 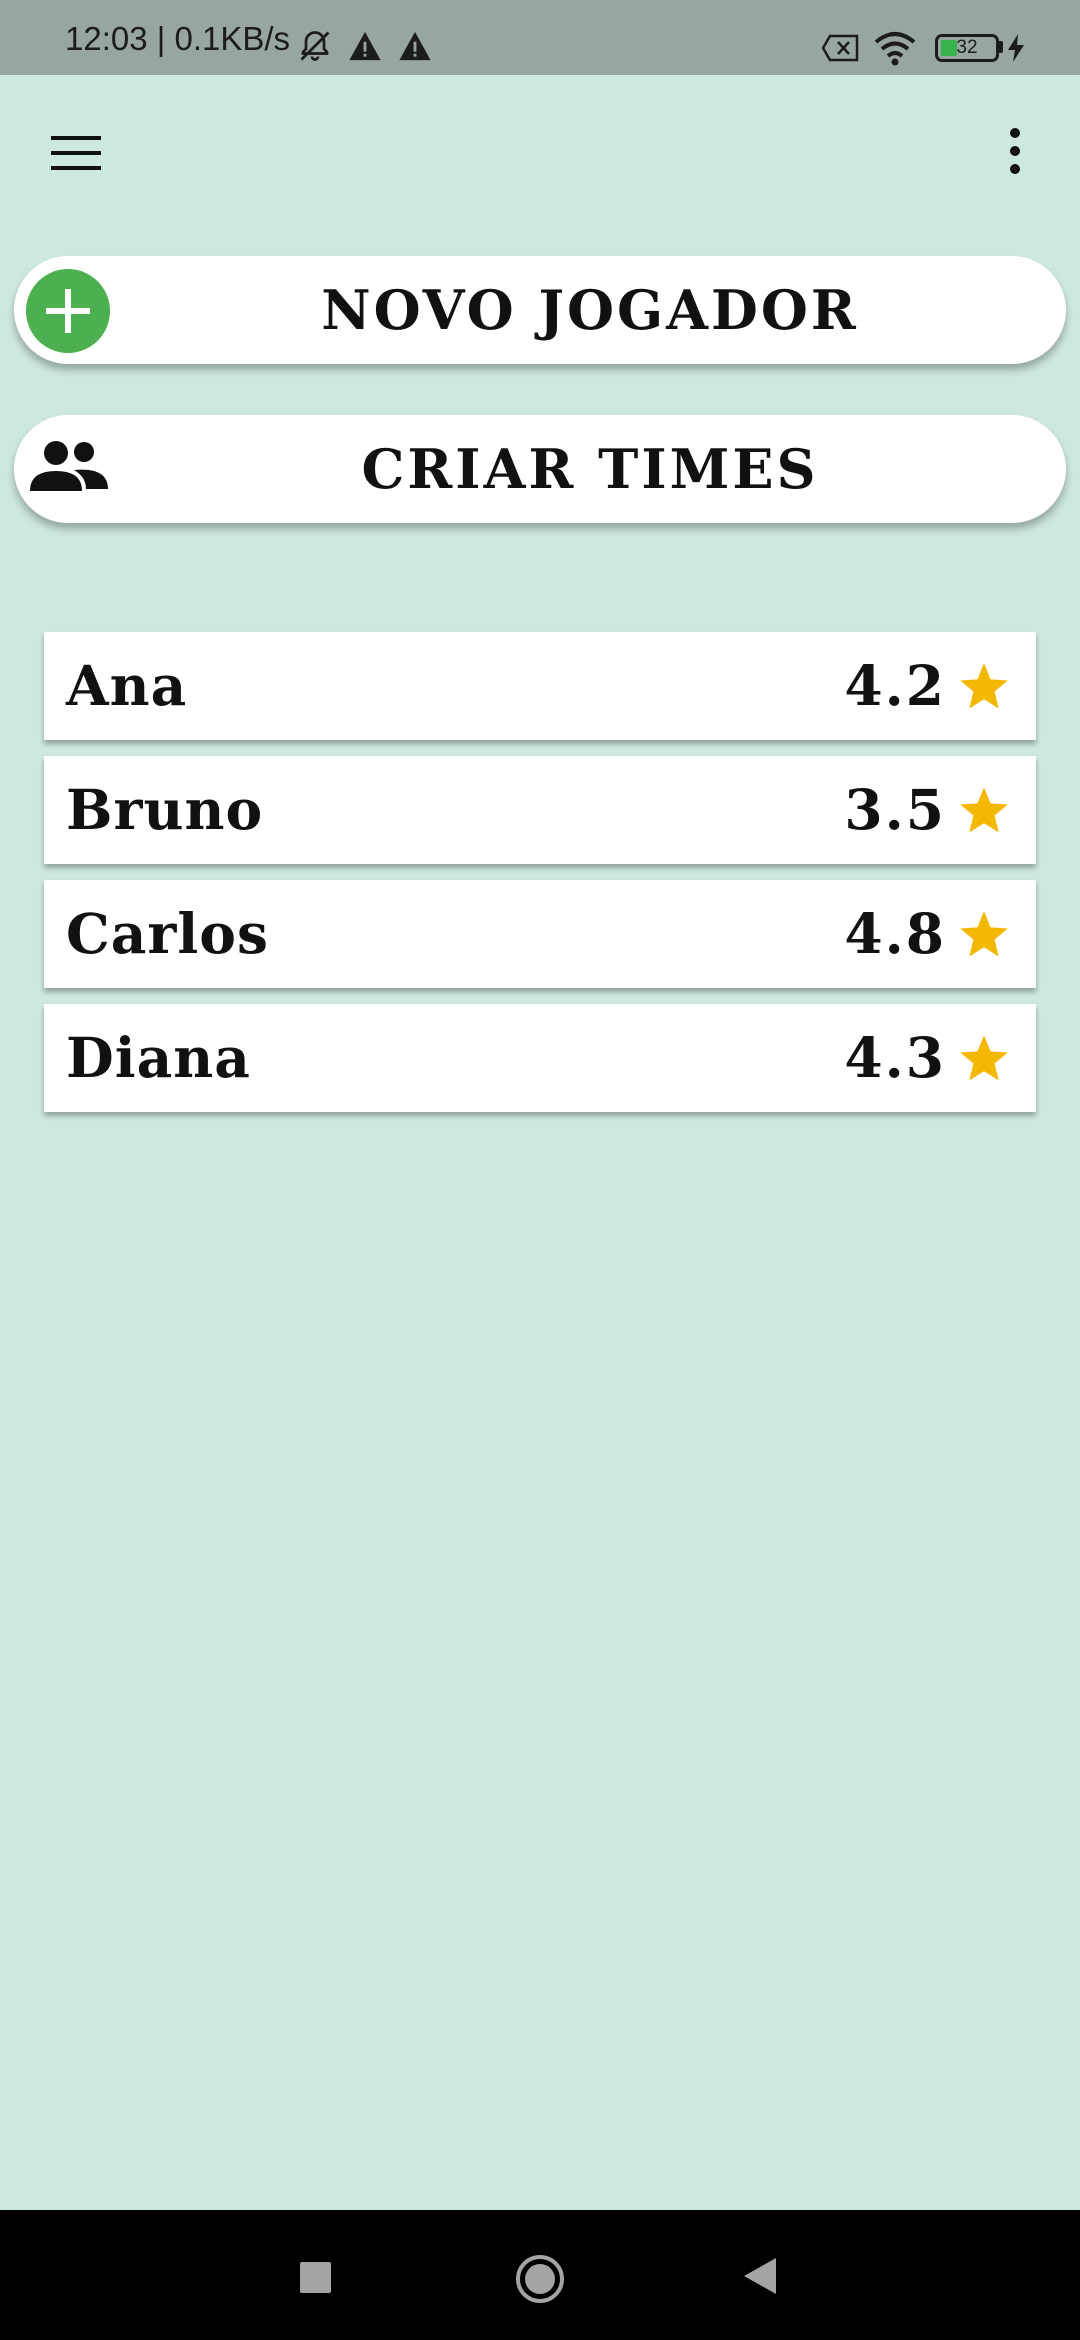 What do you see at coordinates (178, 38) in the screenshot?
I see `status-time-speed: 12:03 | 0.1KB/s` at bounding box center [178, 38].